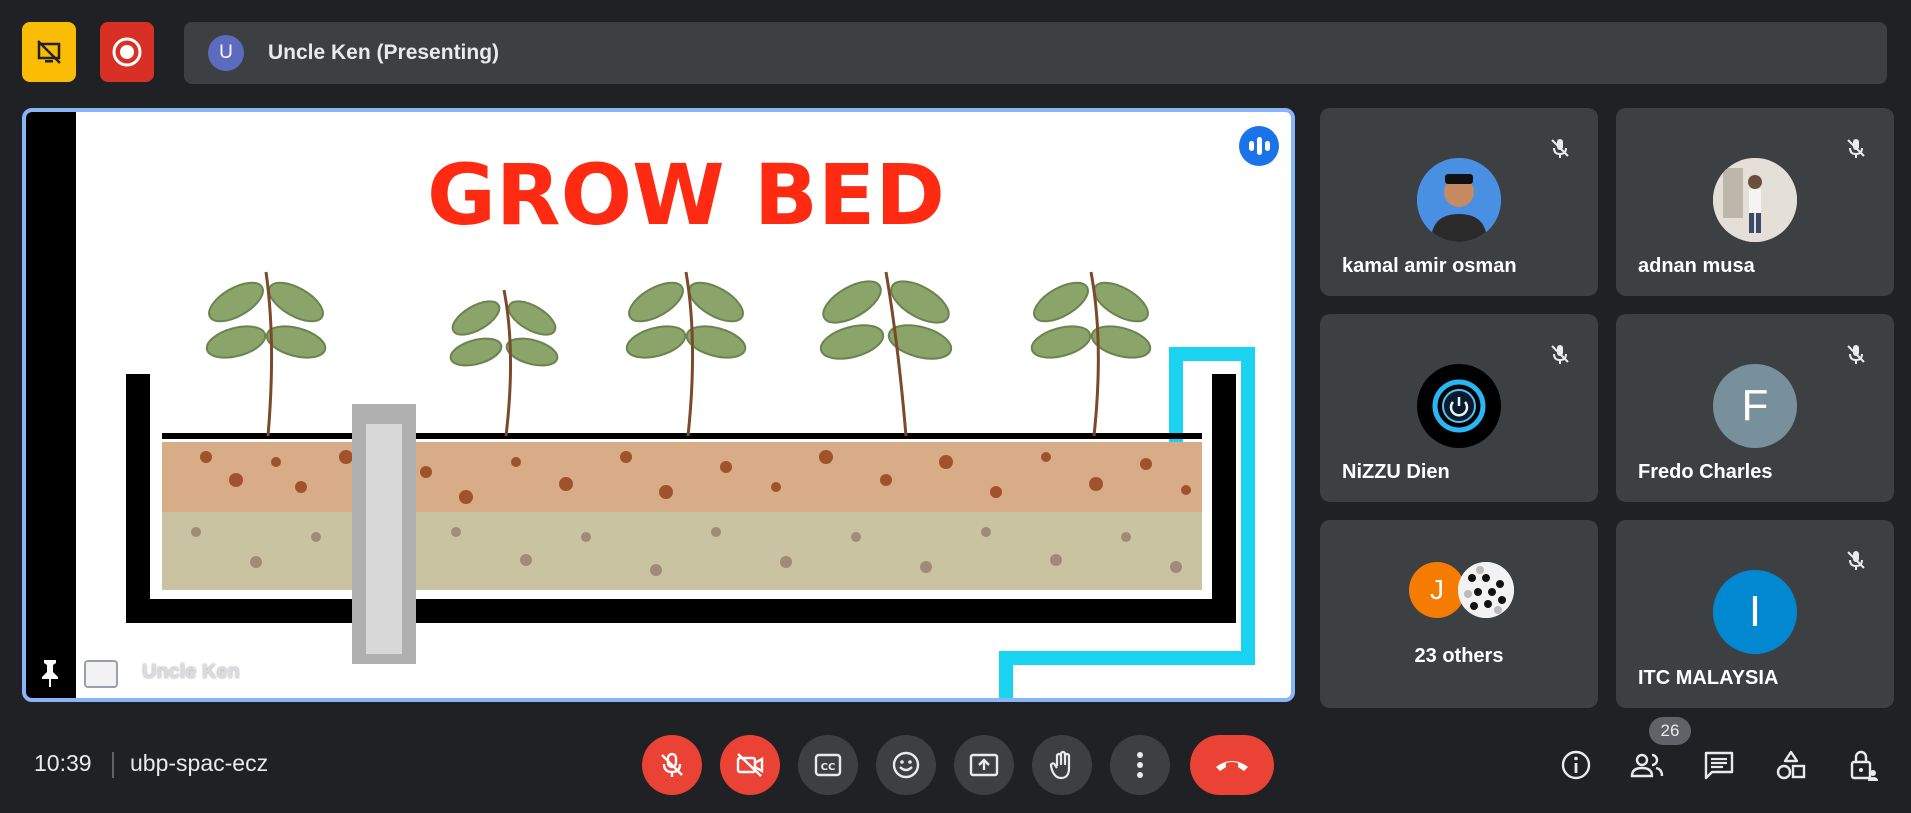 This screenshot has height=813, width=1911. I want to click on lock-person-icon, so click(1864, 765).